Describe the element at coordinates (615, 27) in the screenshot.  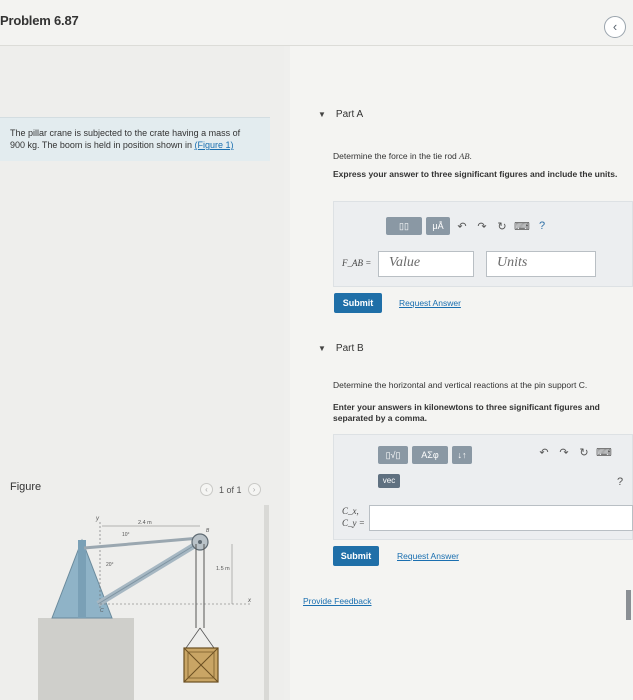
I see `collapse-nav-button: ‹` at that location.